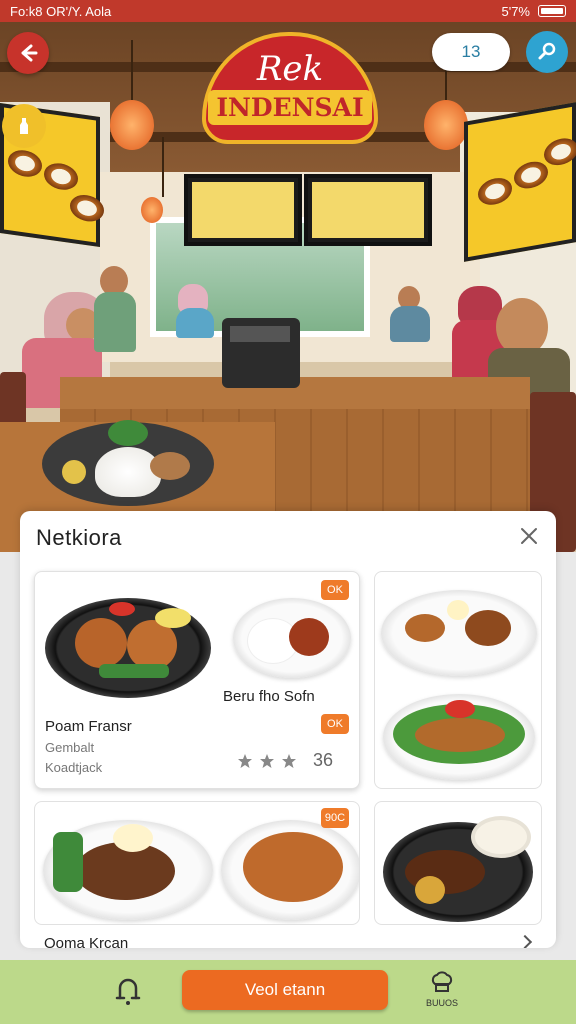  What do you see at coordinates (290, 68) in the screenshot?
I see `logo-top-text: Rek` at bounding box center [290, 68].